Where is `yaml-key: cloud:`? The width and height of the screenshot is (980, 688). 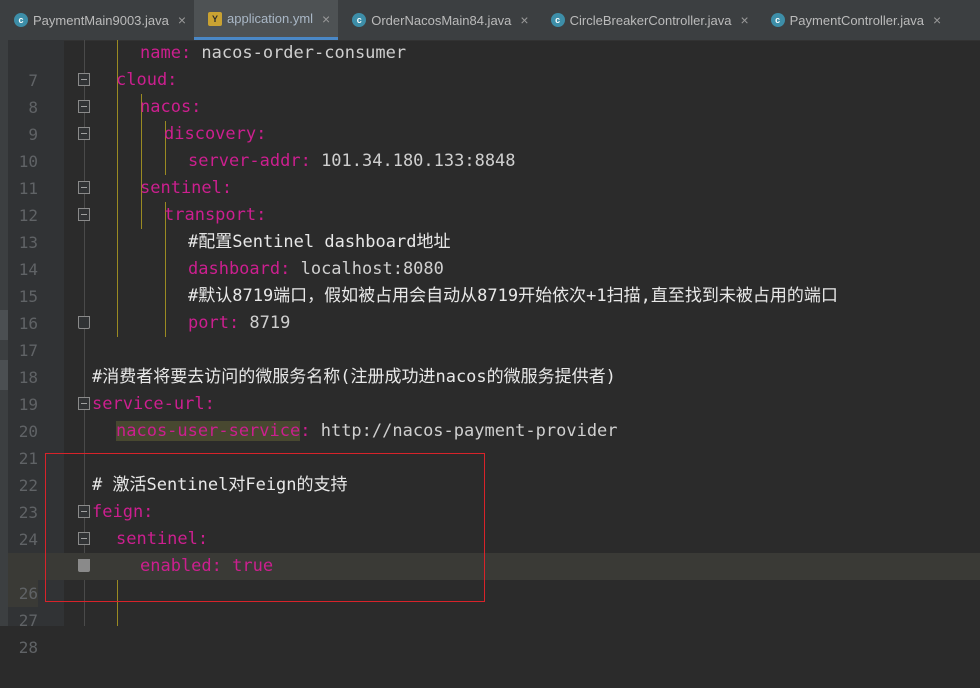
yaml-key: cloud: is located at coordinates (147, 80).